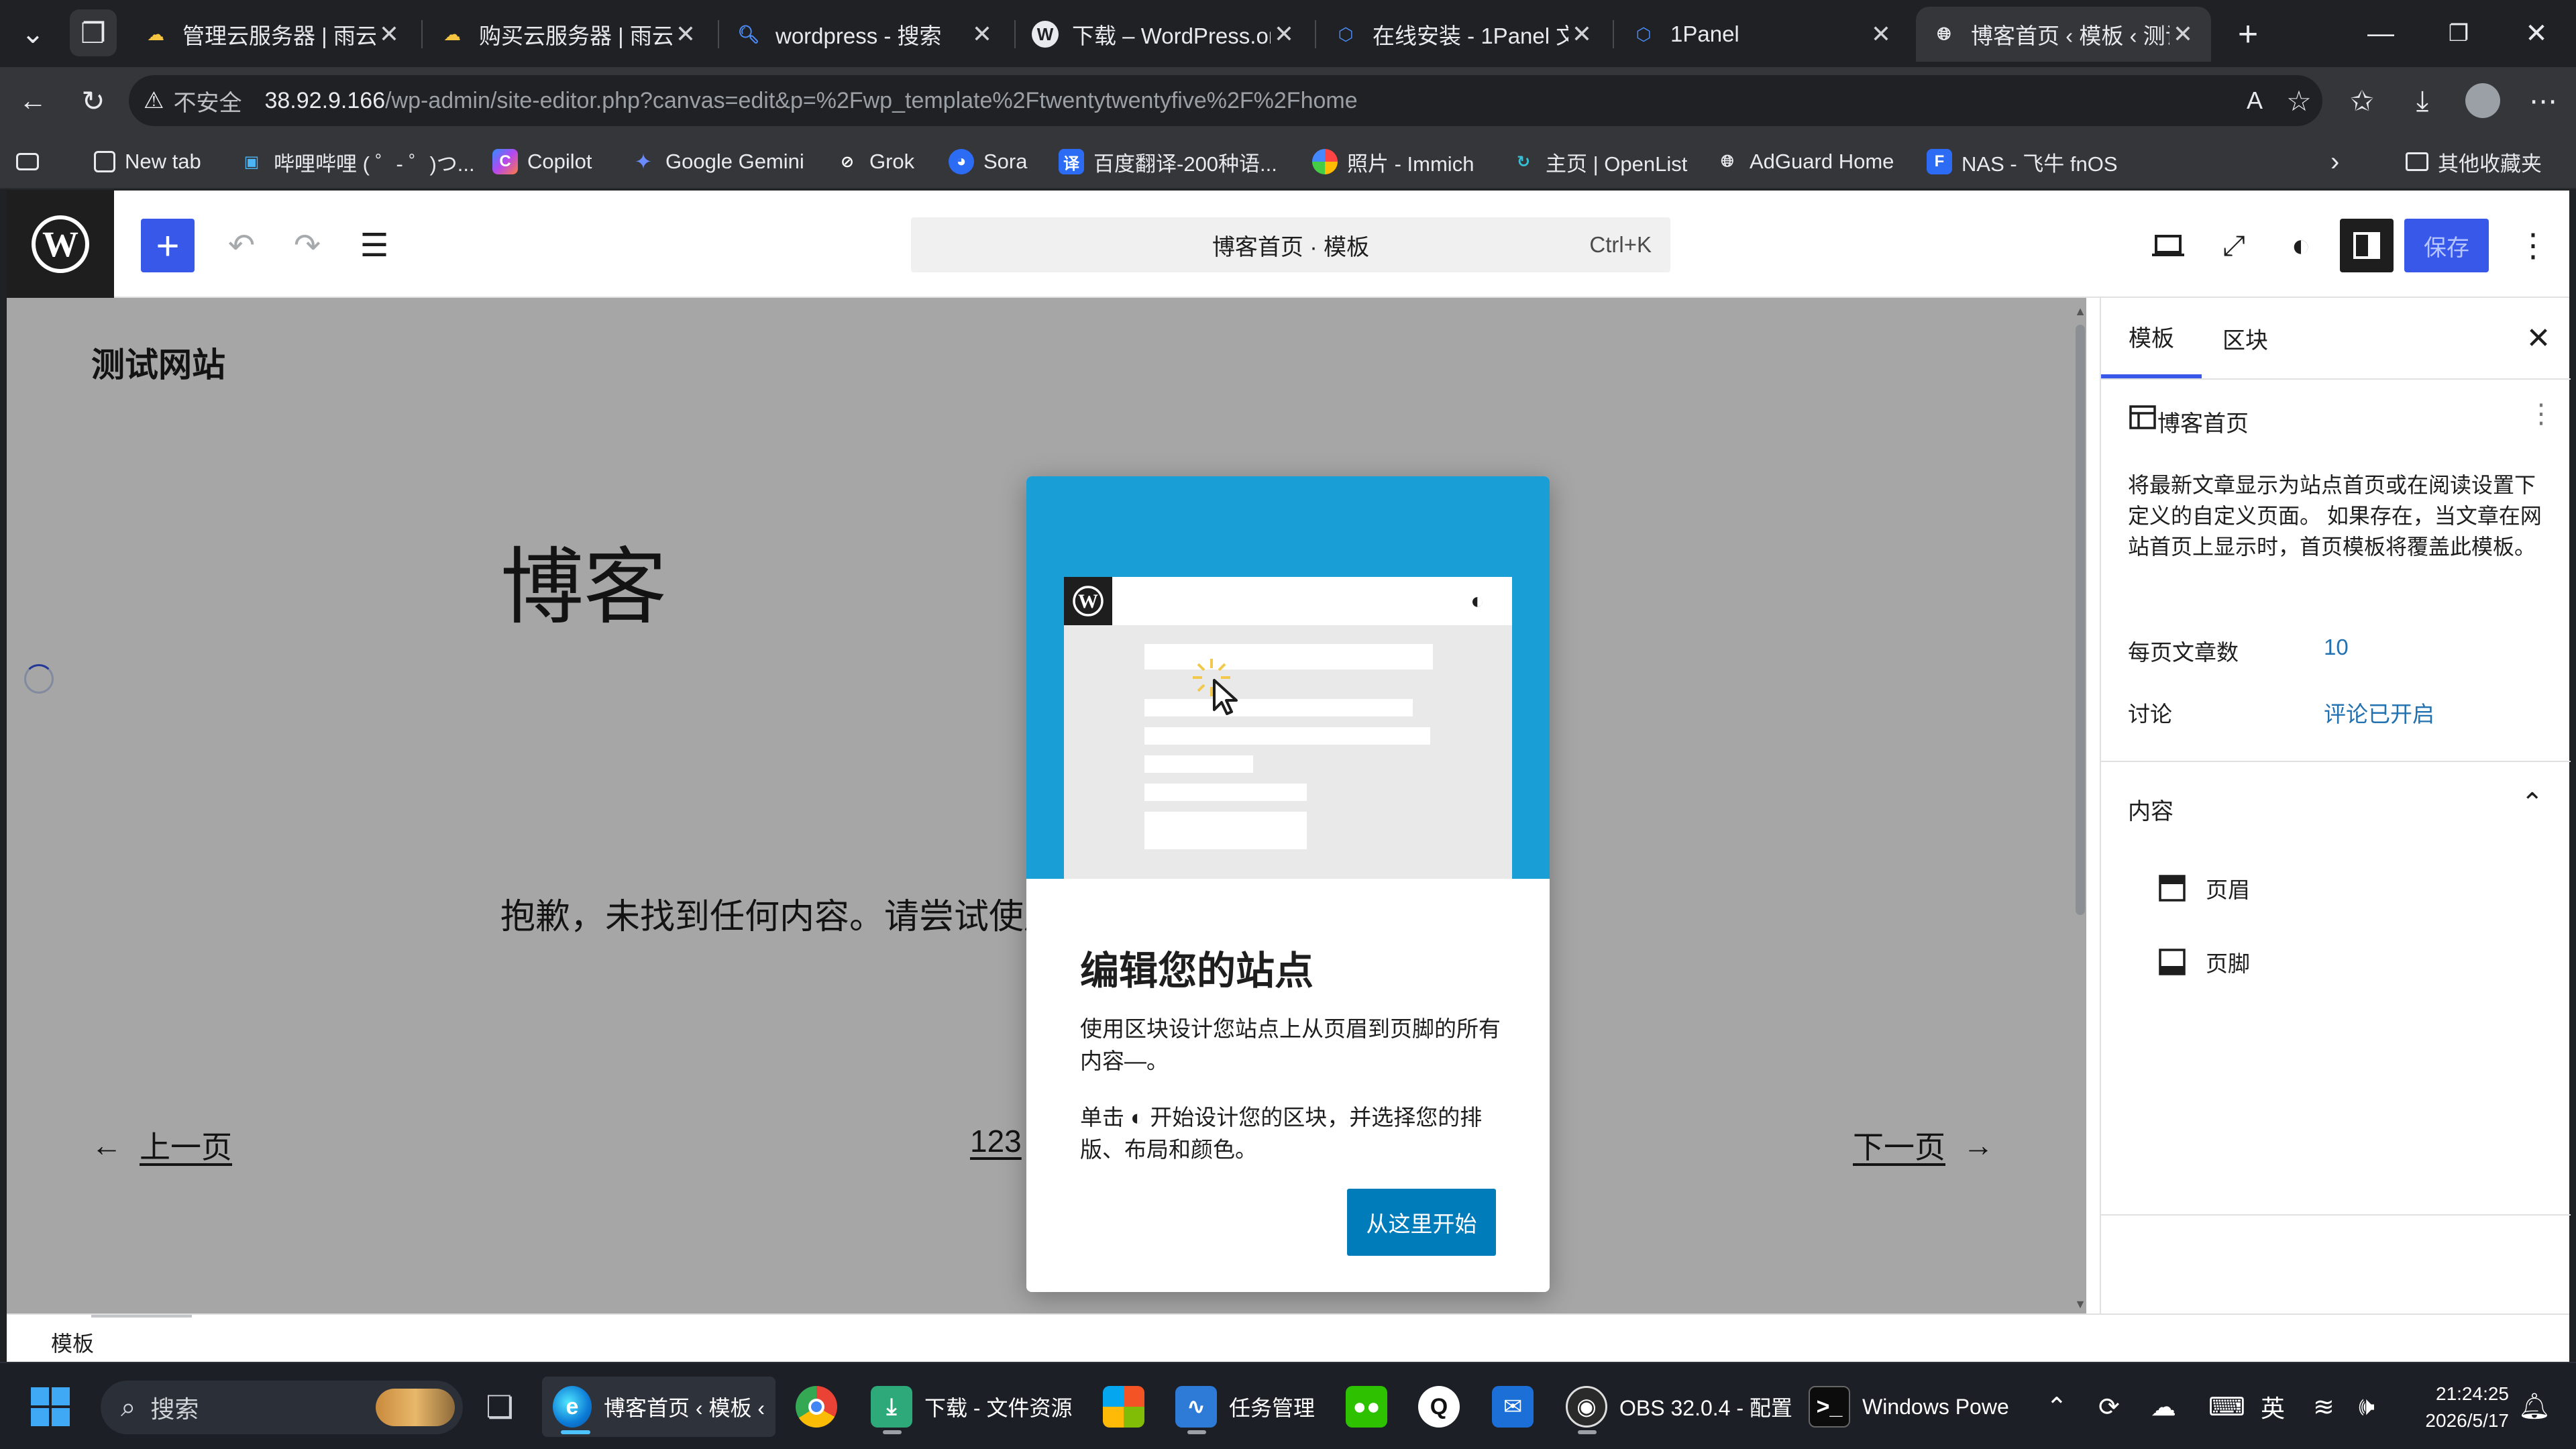 This screenshot has height=1449, width=2576. I want to click on taskbar-app-edge: e 博客首页 ‹ 模板 ‹, so click(658, 1407).